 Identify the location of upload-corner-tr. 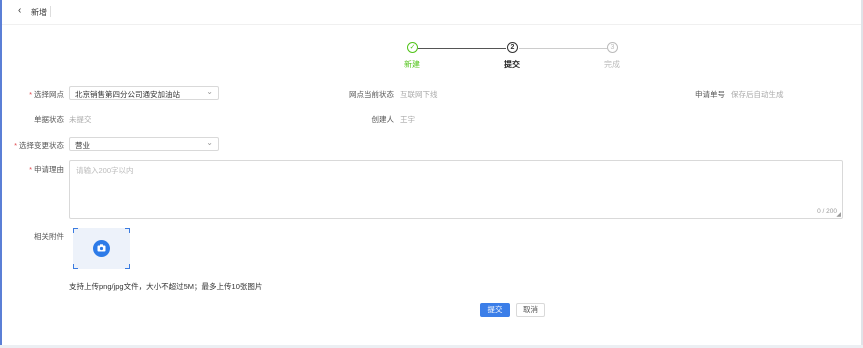
(127, 230).